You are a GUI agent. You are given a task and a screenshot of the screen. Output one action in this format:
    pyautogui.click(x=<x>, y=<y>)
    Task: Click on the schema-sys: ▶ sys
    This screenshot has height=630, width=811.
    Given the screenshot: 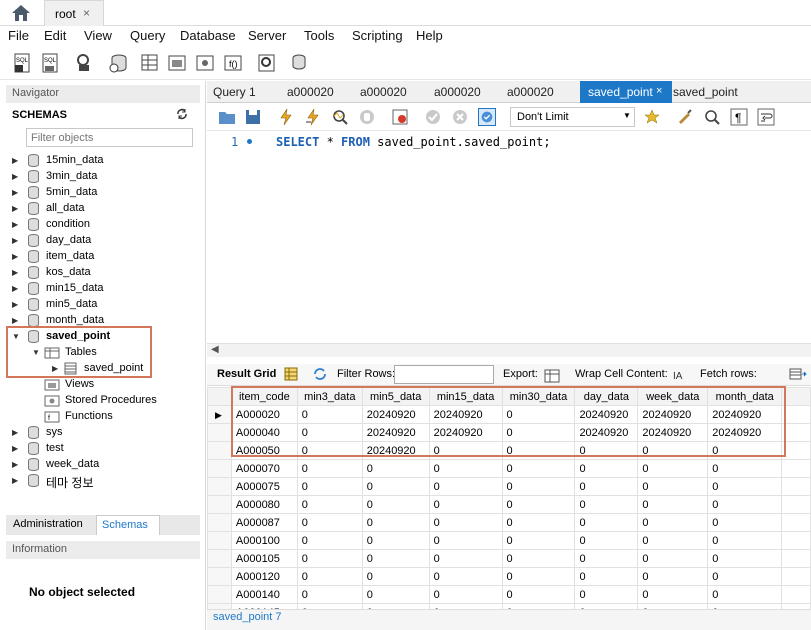 What is the action you would take?
    pyautogui.click(x=103, y=433)
    